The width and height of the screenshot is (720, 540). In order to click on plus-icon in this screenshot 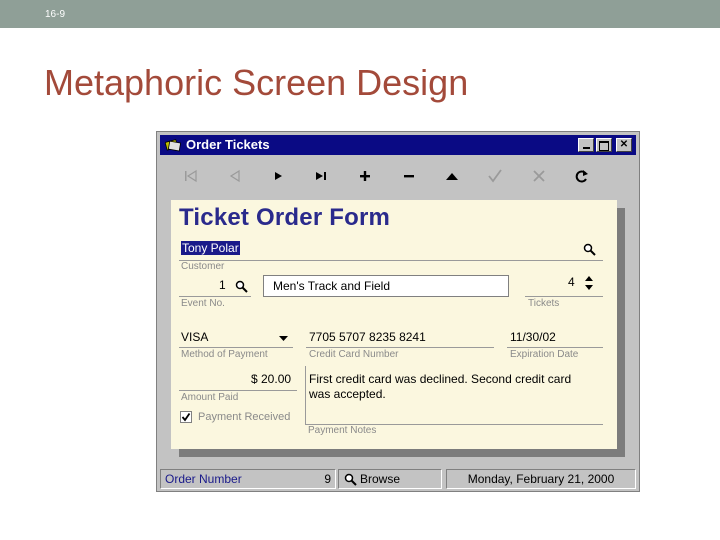, I will do `click(365, 176)`.